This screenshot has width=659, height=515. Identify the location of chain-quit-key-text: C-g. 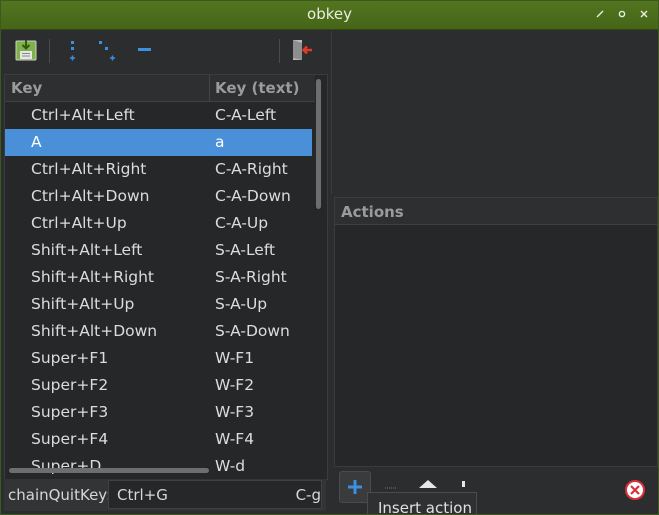
(308, 495).